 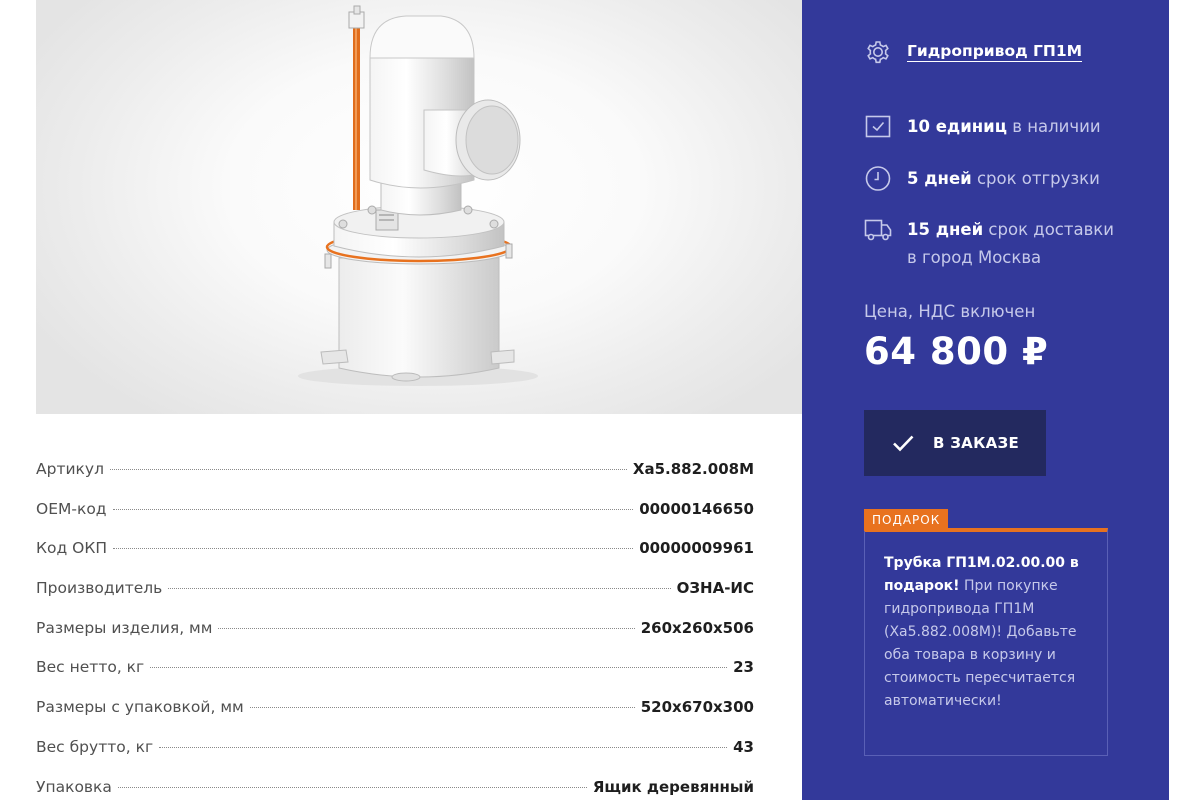 What do you see at coordinates (697, 627) in the screenshot?
I see `spec-value: 260x260x506` at bounding box center [697, 627].